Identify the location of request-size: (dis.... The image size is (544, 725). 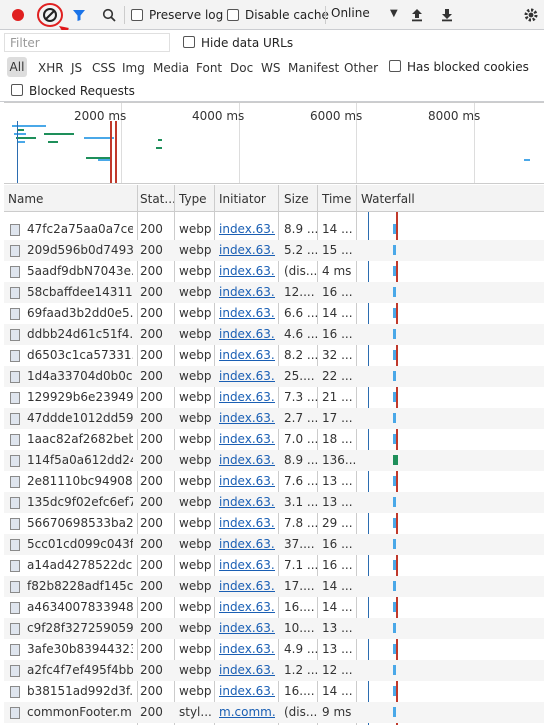
(301, 712).